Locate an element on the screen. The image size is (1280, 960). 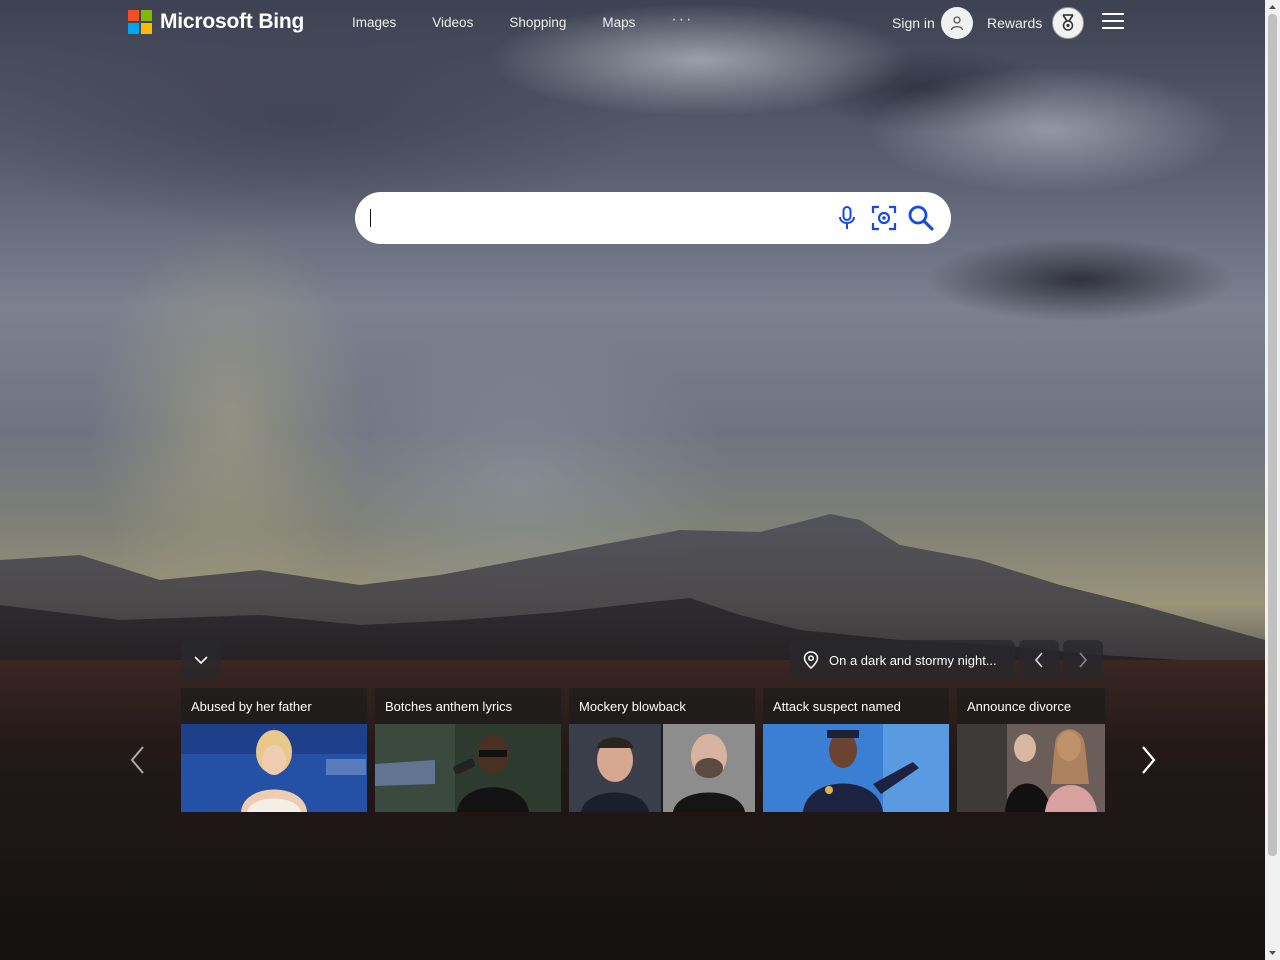
scroll-down-arrow-icon is located at coordinates (1272, 953).